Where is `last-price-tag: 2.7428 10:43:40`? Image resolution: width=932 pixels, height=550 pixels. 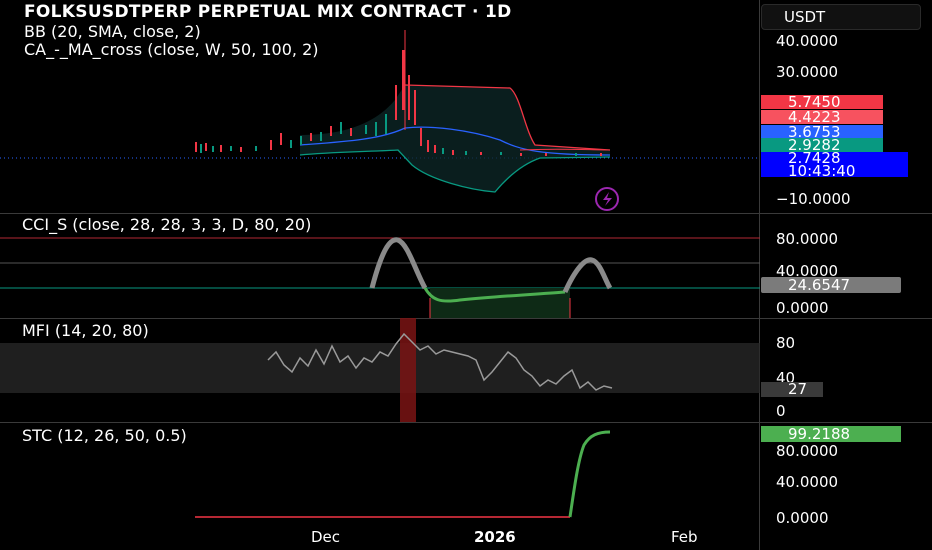 last-price-tag: 2.7428 10:43:40 is located at coordinates (834, 165).